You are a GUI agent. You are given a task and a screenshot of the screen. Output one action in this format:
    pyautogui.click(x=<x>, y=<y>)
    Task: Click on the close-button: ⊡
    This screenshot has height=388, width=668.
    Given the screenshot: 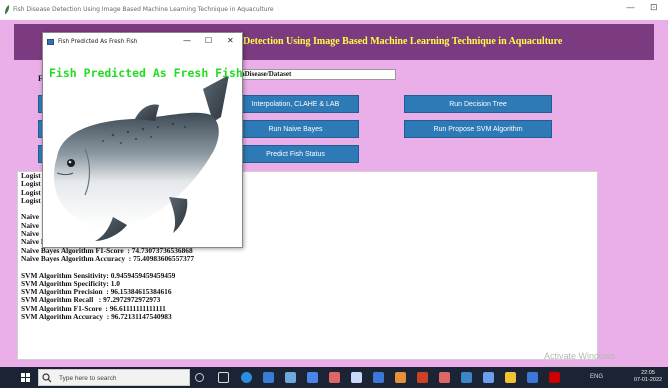 What is the action you would take?
    pyautogui.click(x=654, y=8)
    